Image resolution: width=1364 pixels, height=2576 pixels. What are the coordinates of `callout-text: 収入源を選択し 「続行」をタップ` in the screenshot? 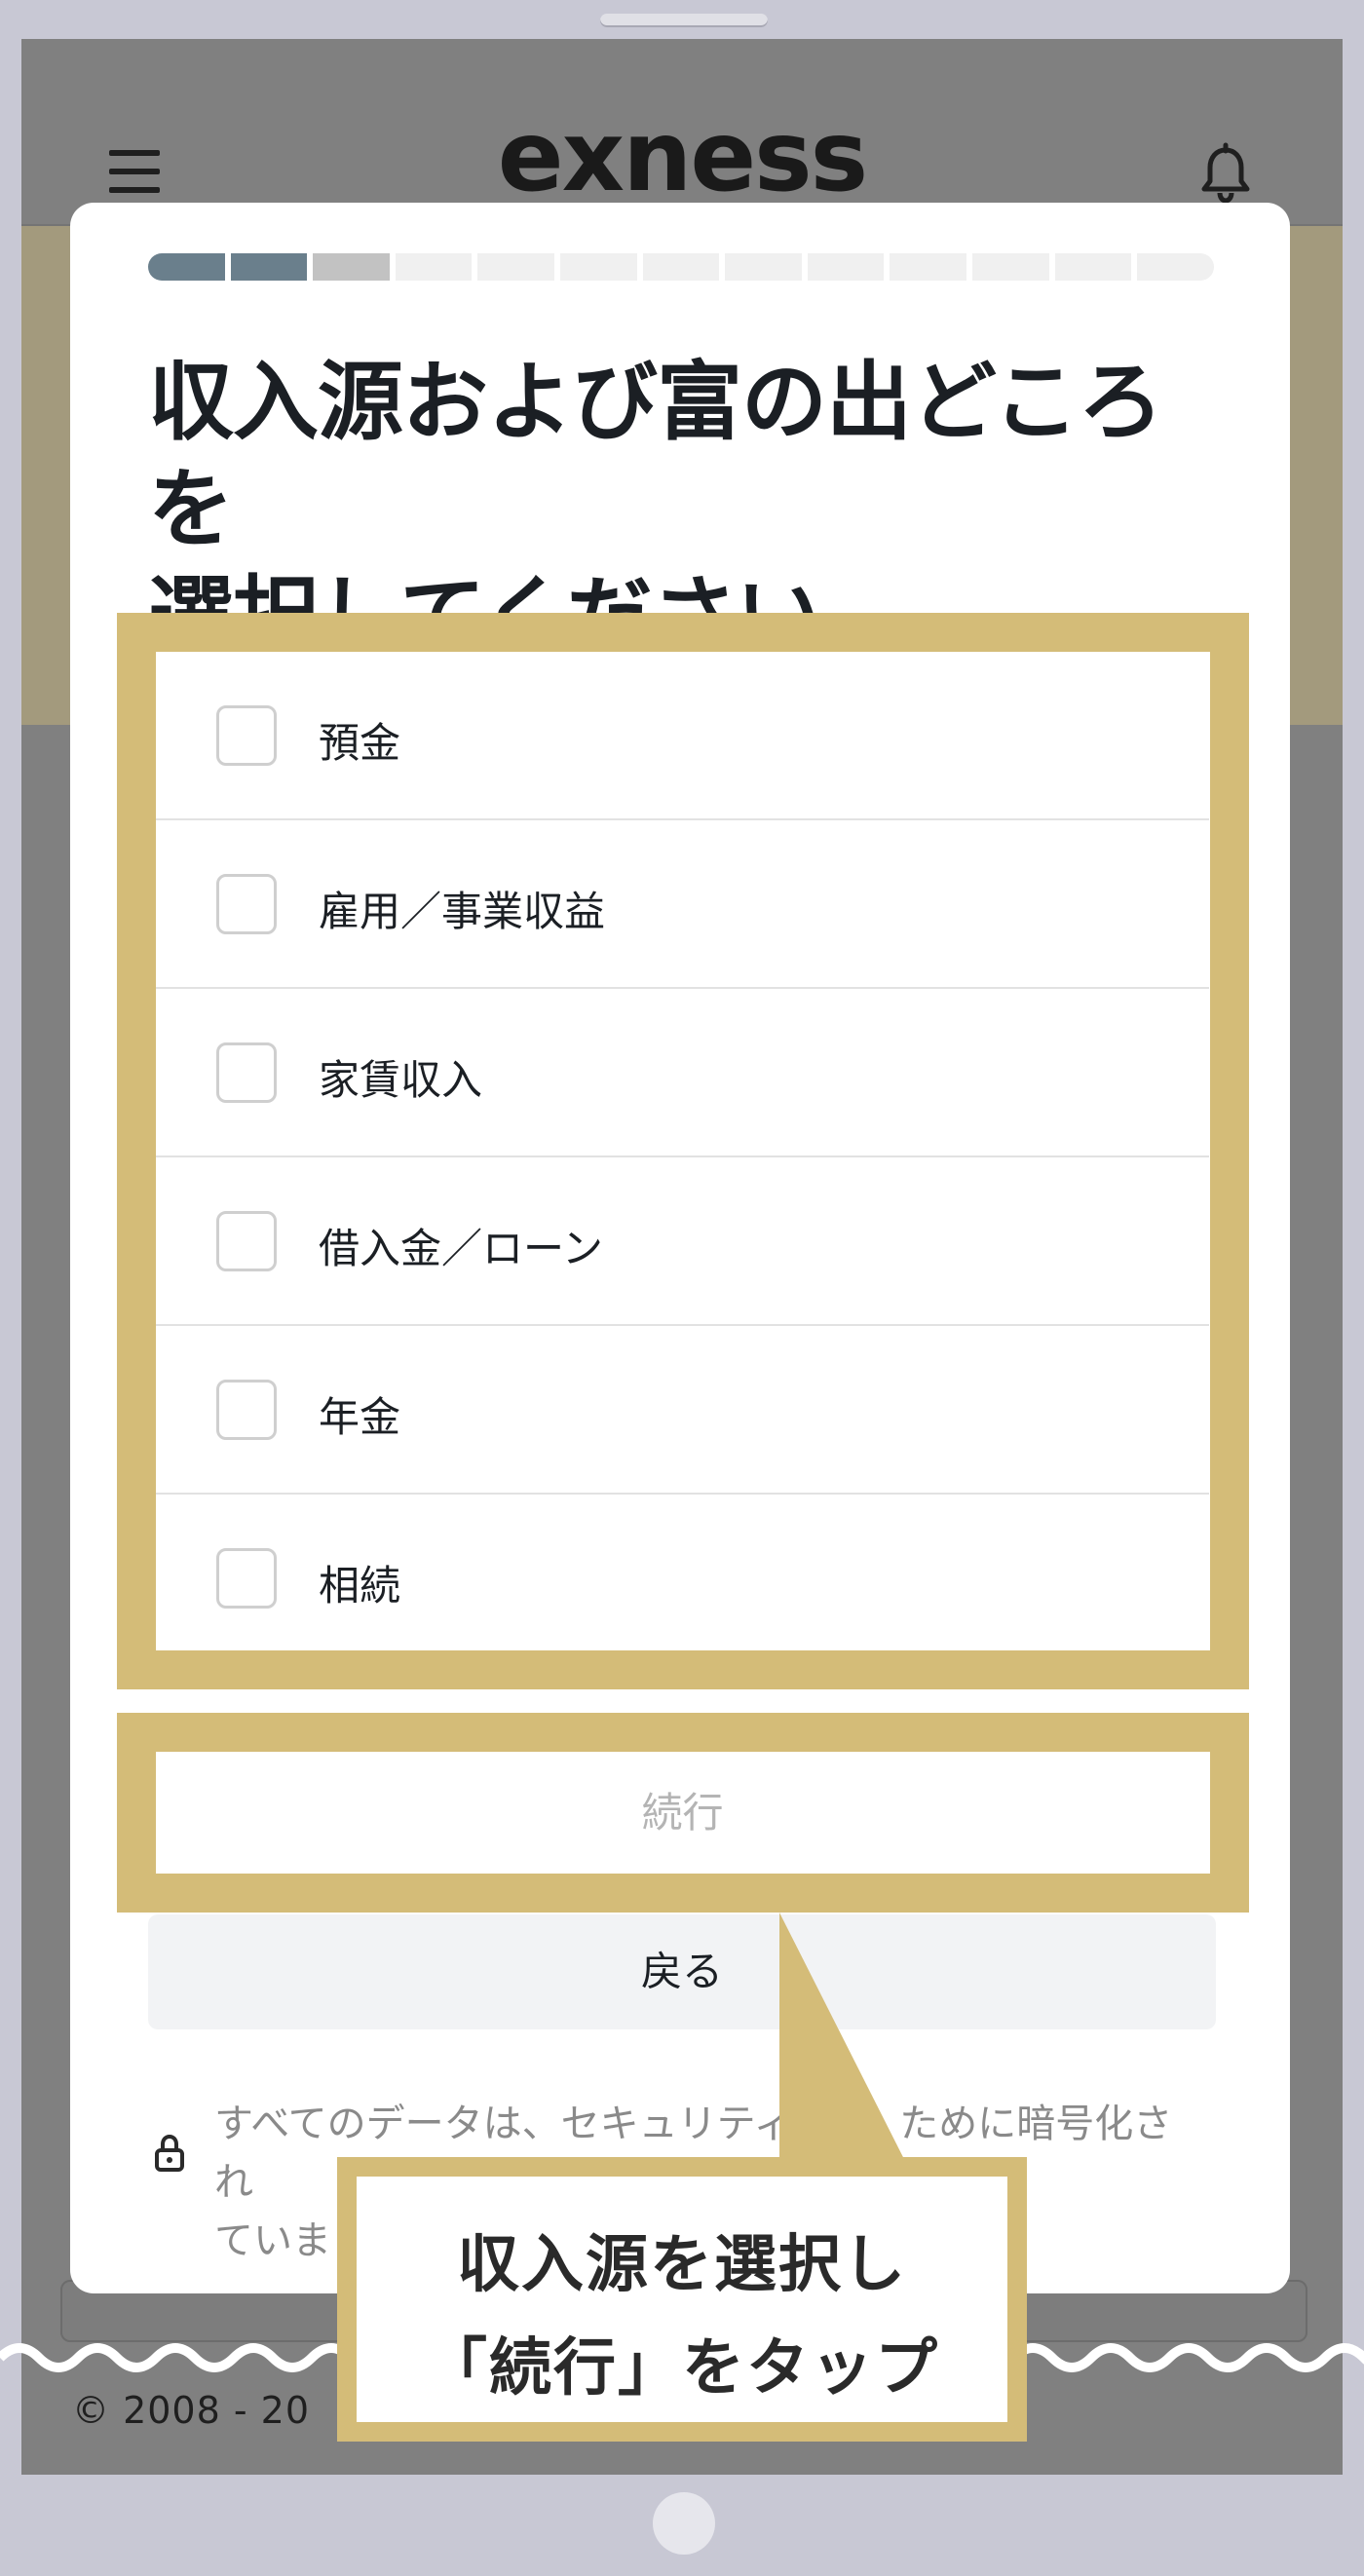 It's located at (682, 2317).